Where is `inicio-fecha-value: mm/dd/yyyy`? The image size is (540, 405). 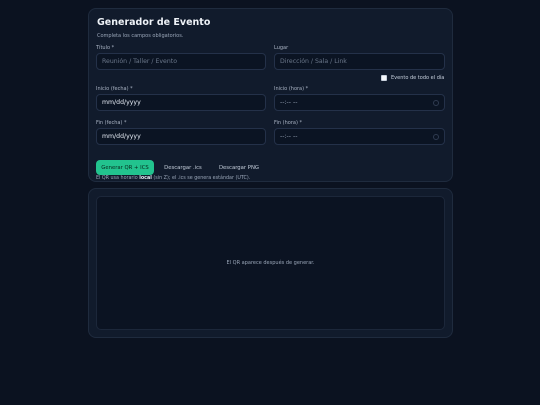 inicio-fecha-value: mm/dd/yyyy is located at coordinates (121, 102).